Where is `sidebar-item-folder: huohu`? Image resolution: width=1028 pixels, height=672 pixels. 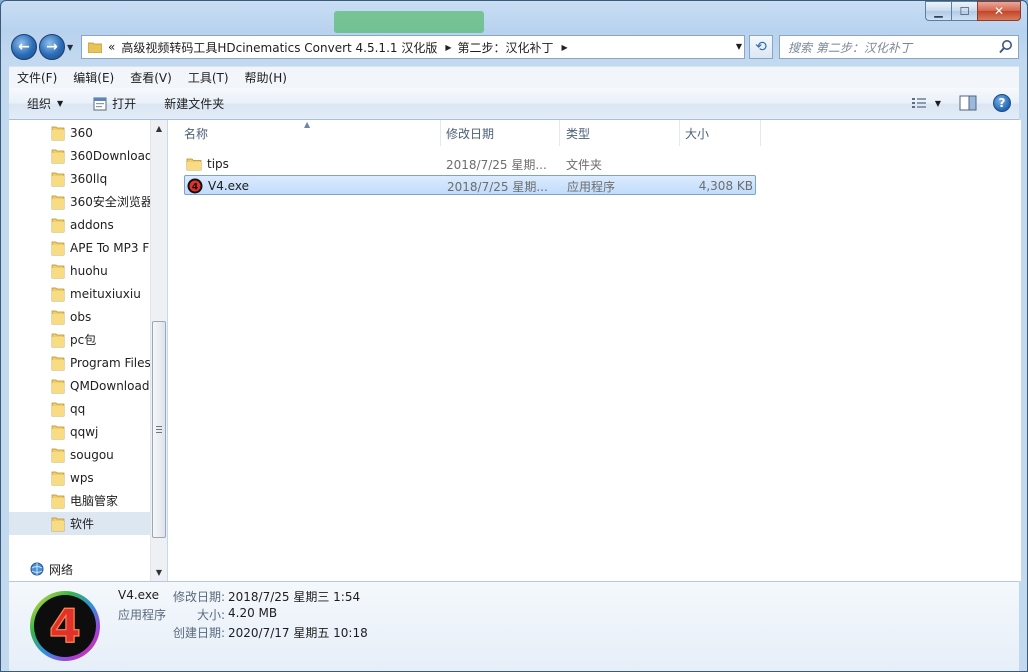
sidebar-item-folder: huohu is located at coordinates (79, 270).